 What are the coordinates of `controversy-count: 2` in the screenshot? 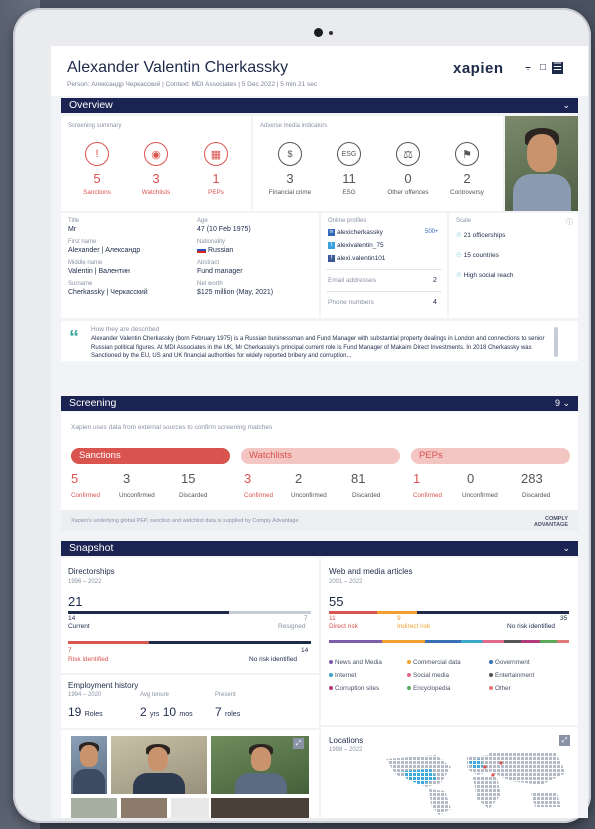 It's located at (467, 178).